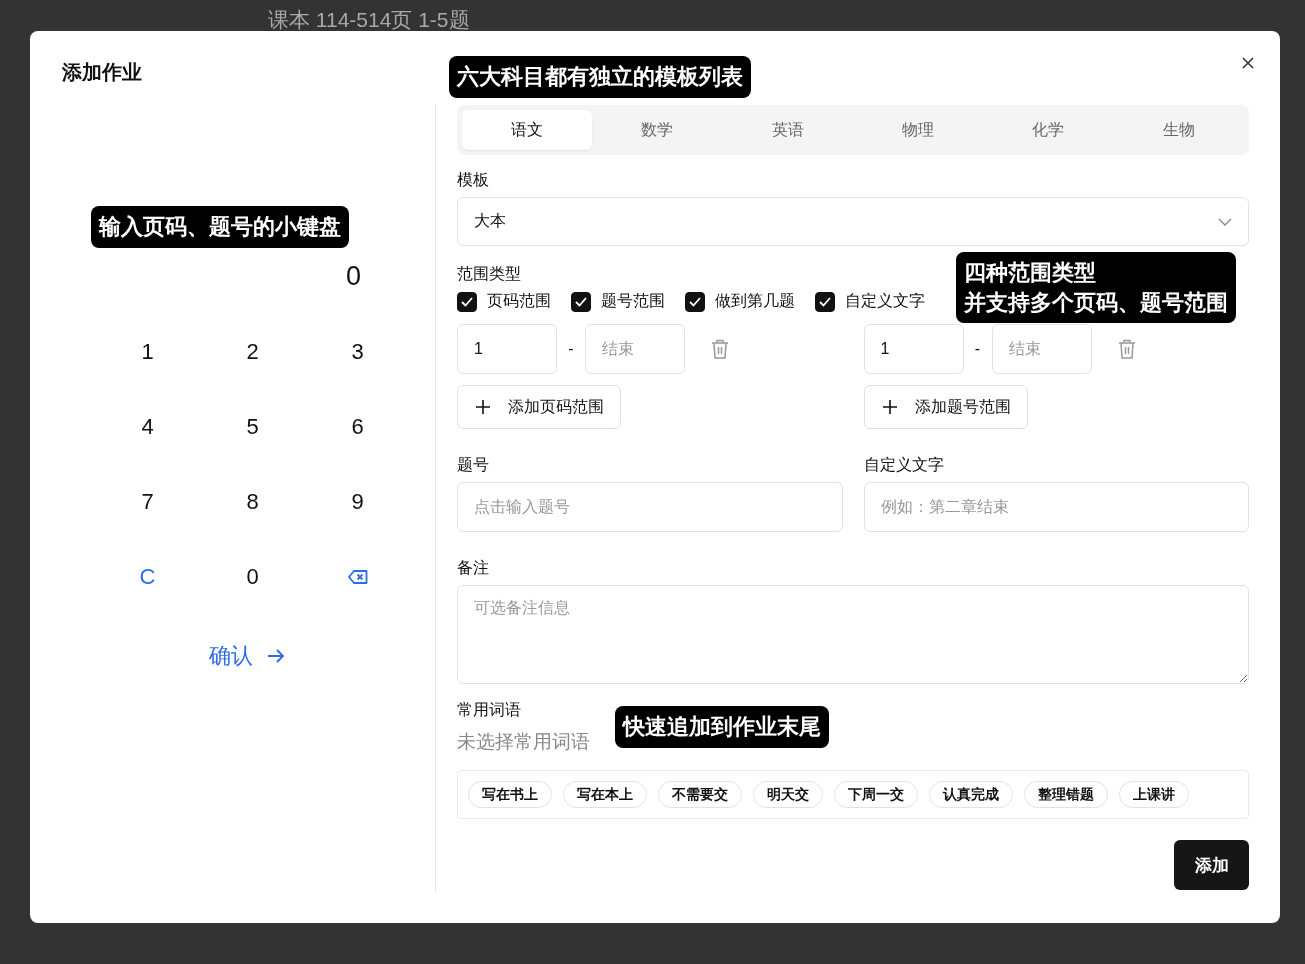 The width and height of the screenshot is (1305, 964). Describe the element at coordinates (700, 794) in the screenshot. I see `phrase-chip: 不需要交` at that location.